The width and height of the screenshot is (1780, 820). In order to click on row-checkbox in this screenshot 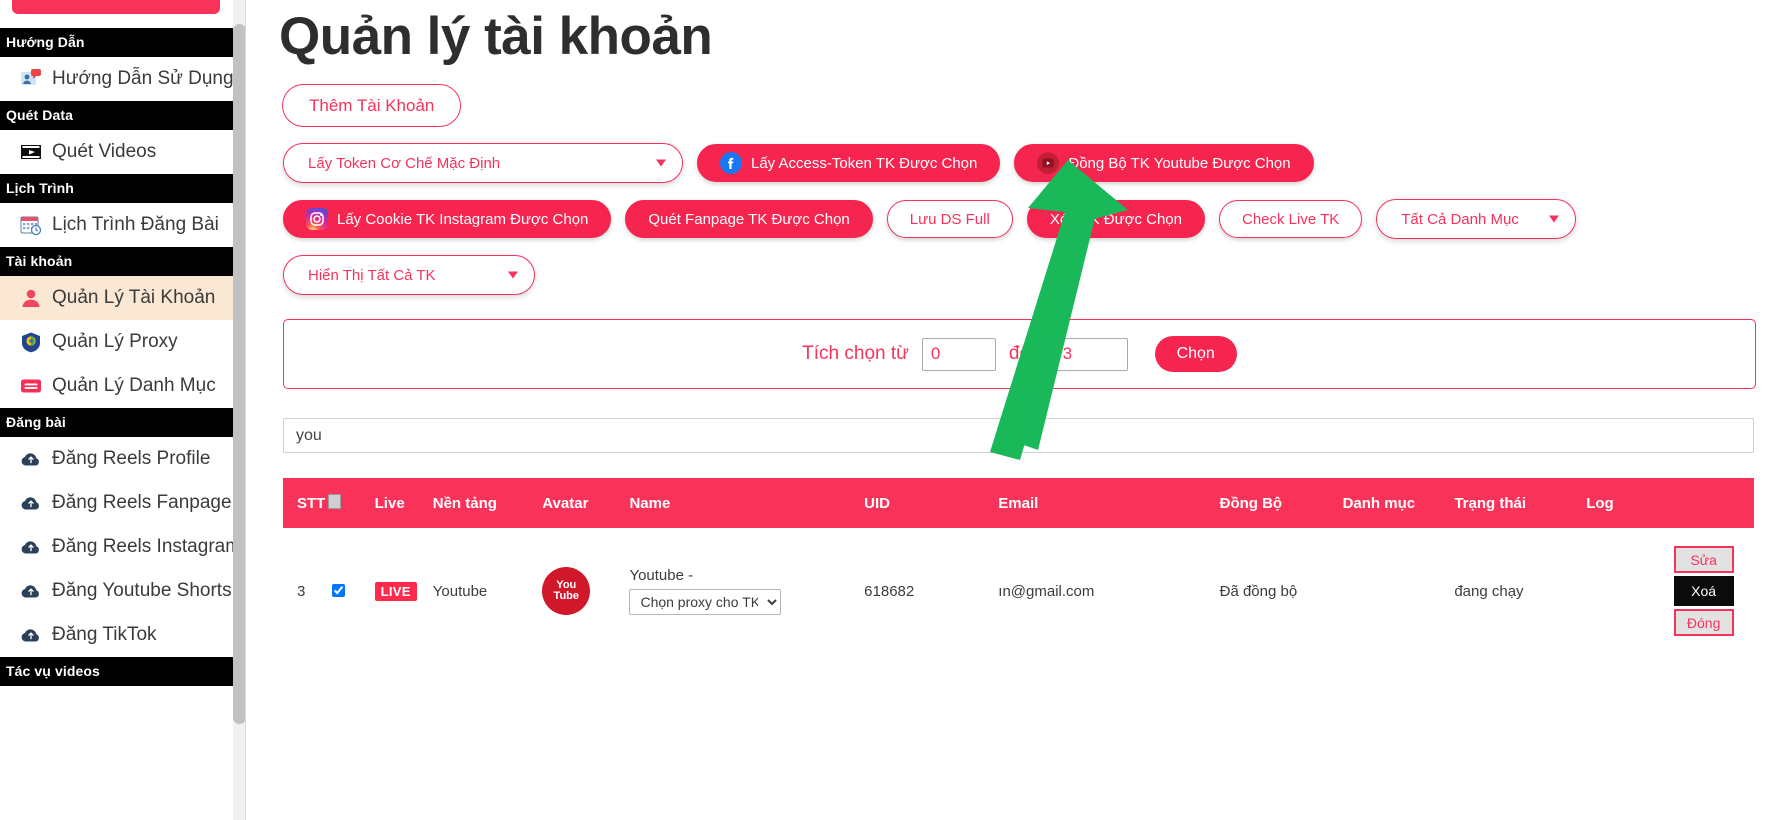, I will do `click(338, 590)`.